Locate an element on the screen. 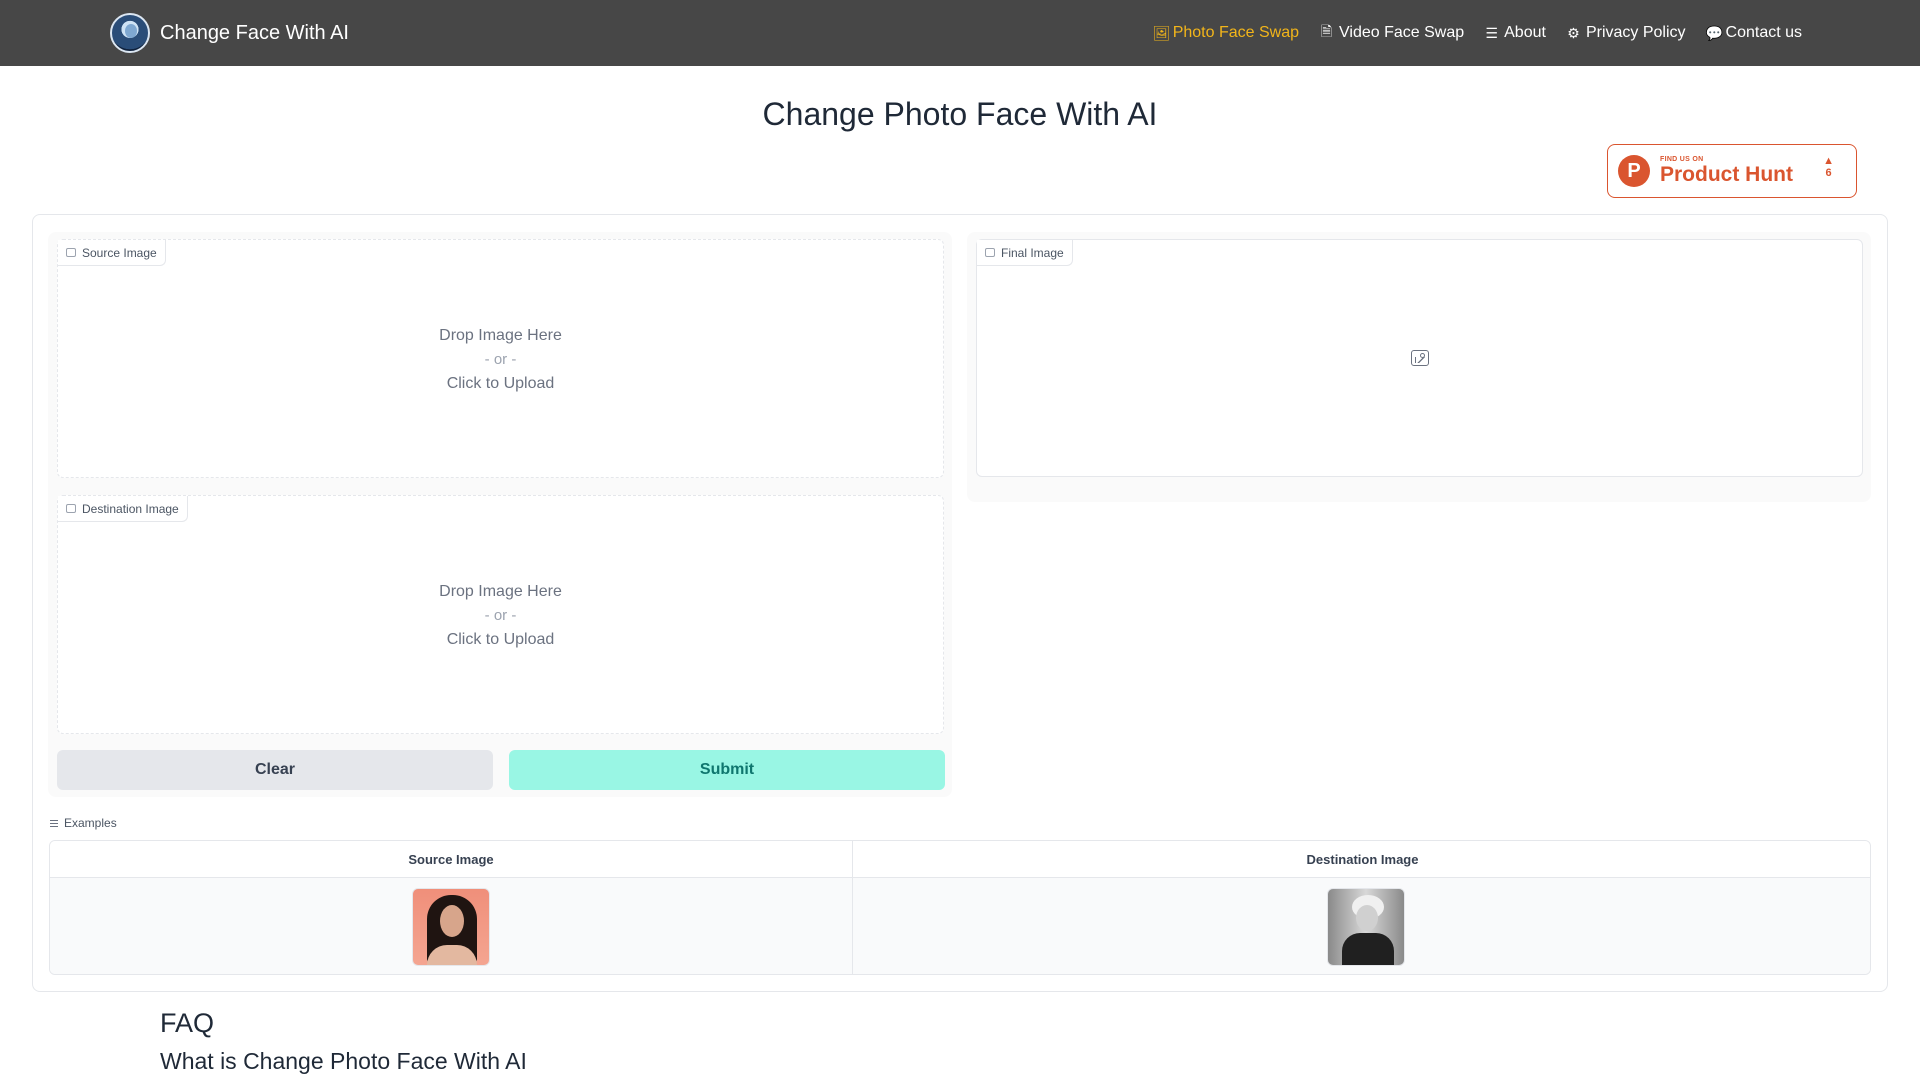 Image resolution: width=1920 pixels, height=1080 pixels. product-hunt-tagline: FIND US ON is located at coordinates (1682, 159).